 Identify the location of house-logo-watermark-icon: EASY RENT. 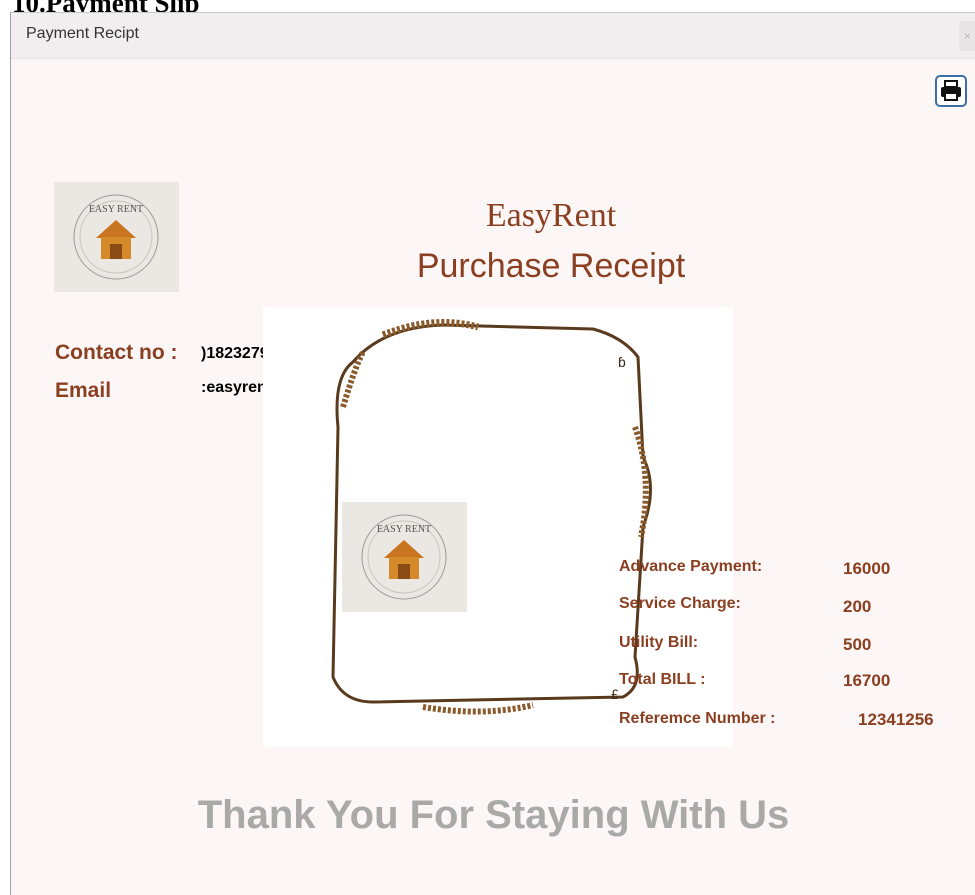
(404, 557).